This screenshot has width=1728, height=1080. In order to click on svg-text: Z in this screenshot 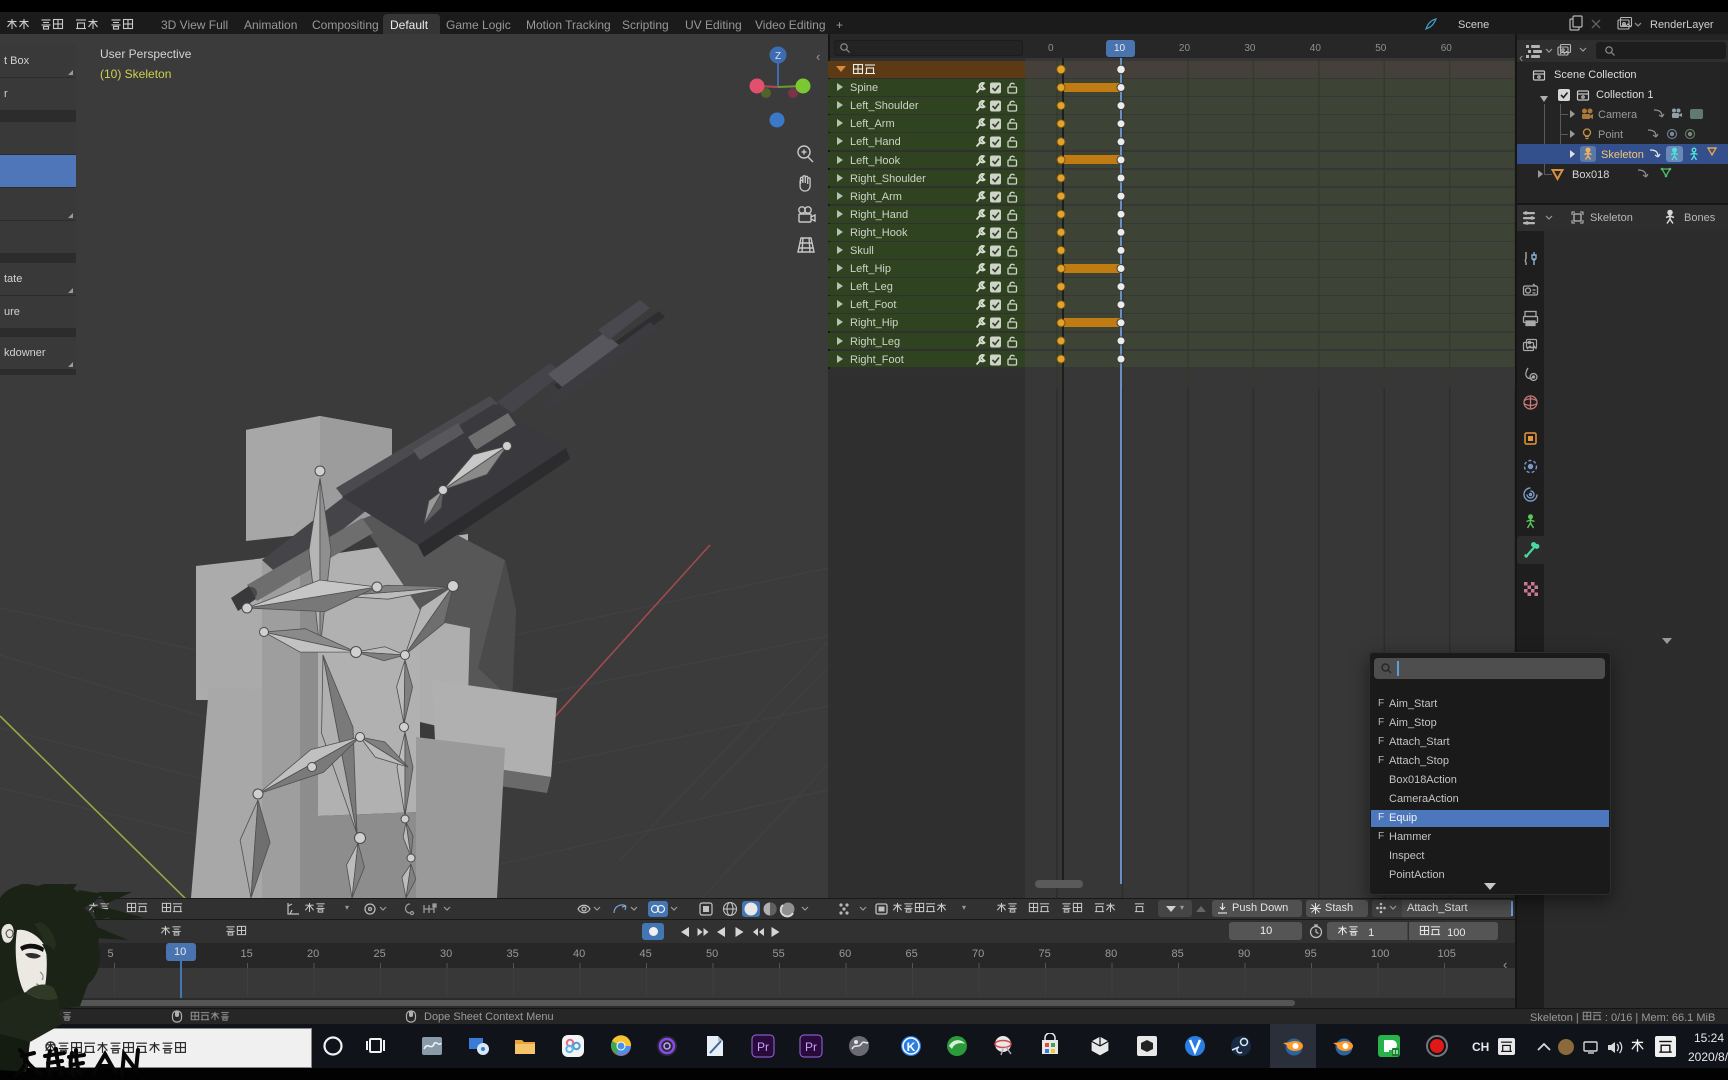, I will do `click(778, 56)`.